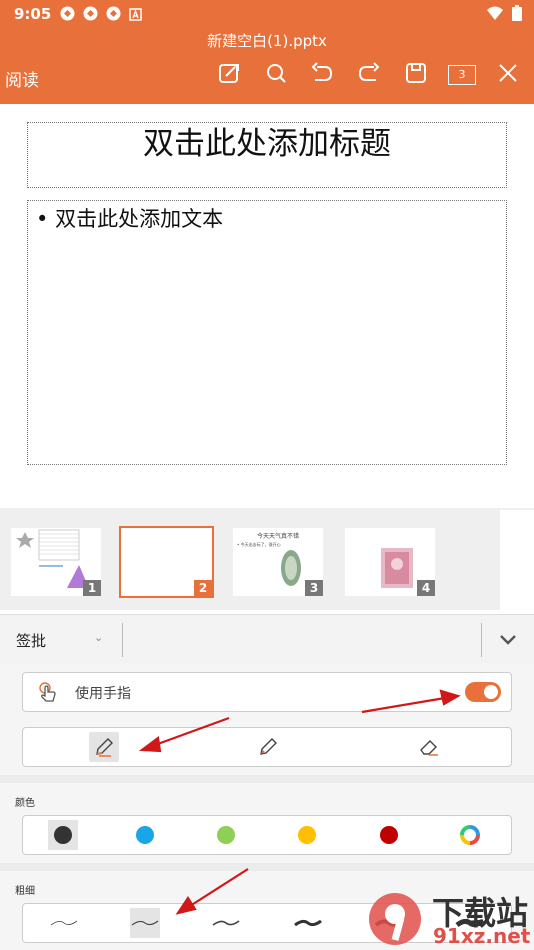 The width and height of the screenshot is (534, 950). What do you see at coordinates (491, 692) in the screenshot?
I see `toggle-knob` at bounding box center [491, 692].